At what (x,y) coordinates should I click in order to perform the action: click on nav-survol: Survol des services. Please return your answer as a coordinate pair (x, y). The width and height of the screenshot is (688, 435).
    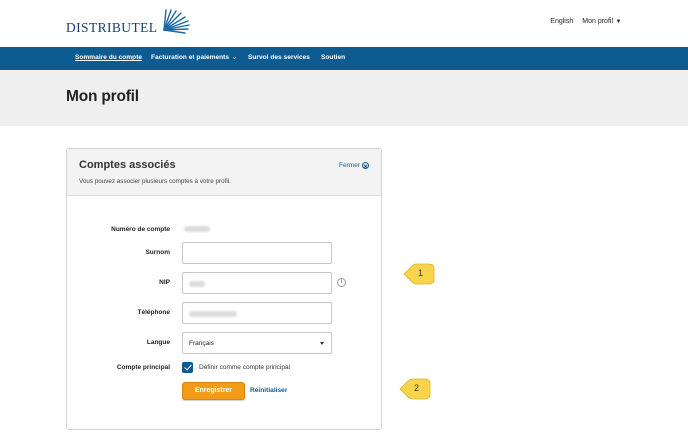
    Looking at the image, I should click on (279, 57).